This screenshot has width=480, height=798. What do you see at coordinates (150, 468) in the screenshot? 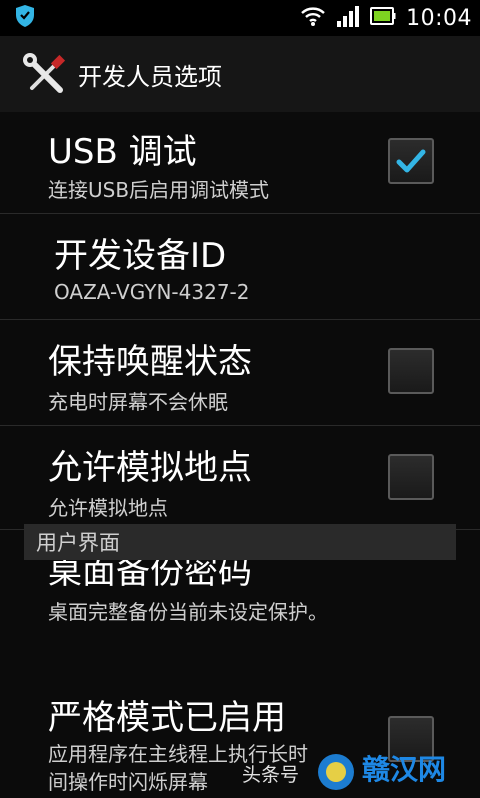
I see `setting-title: 允许模拟地点` at bounding box center [150, 468].